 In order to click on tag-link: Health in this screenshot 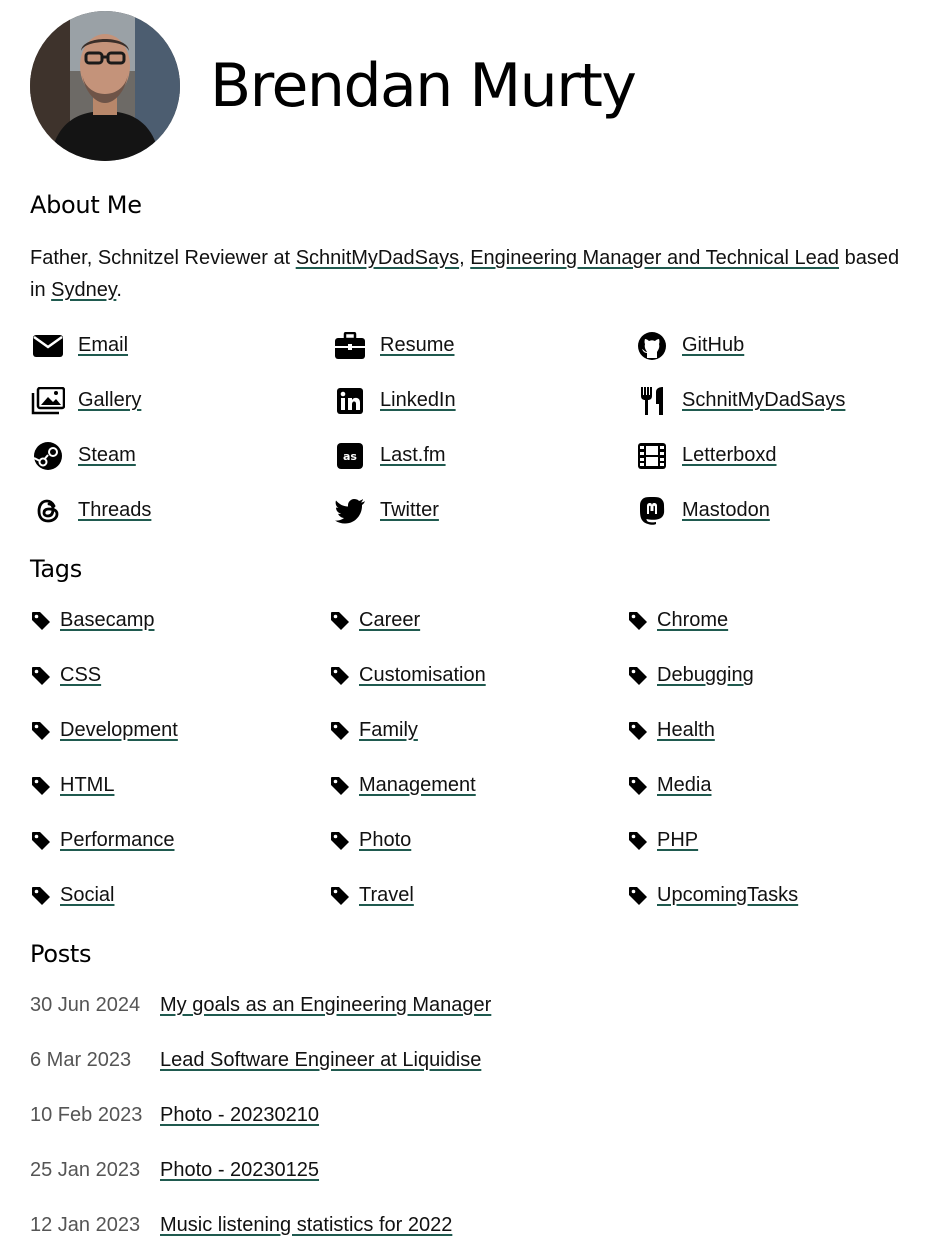, I will do `click(686, 730)`.